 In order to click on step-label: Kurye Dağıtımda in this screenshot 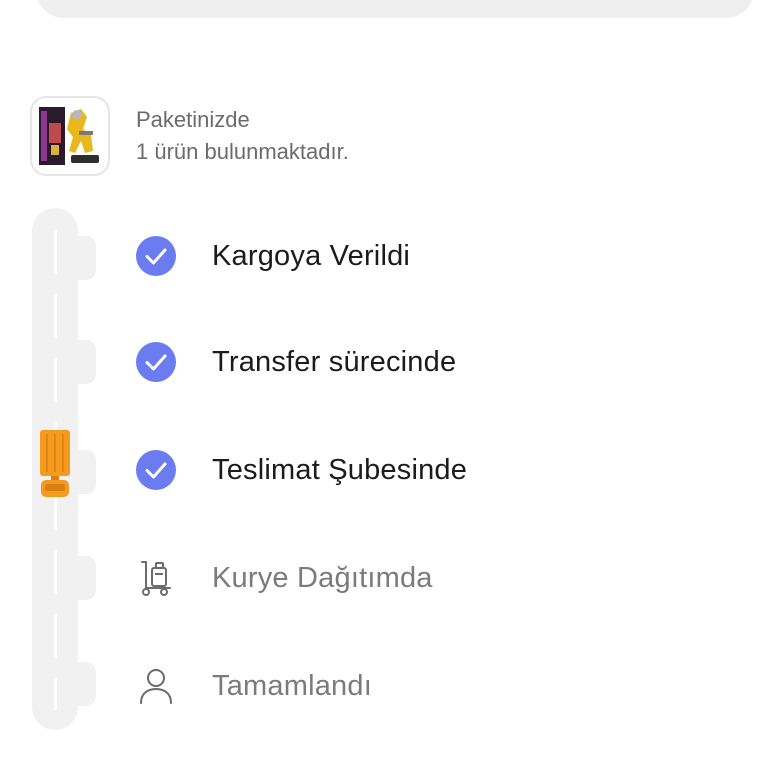, I will do `click(322, 577)`.